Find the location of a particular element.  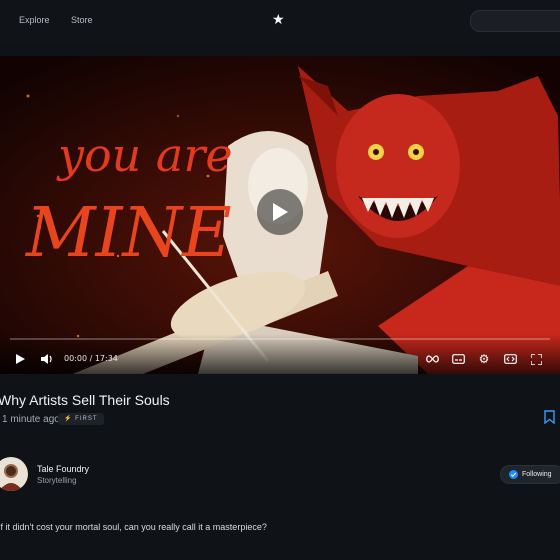

play-overlay-button is located at coordinates (280, 212).